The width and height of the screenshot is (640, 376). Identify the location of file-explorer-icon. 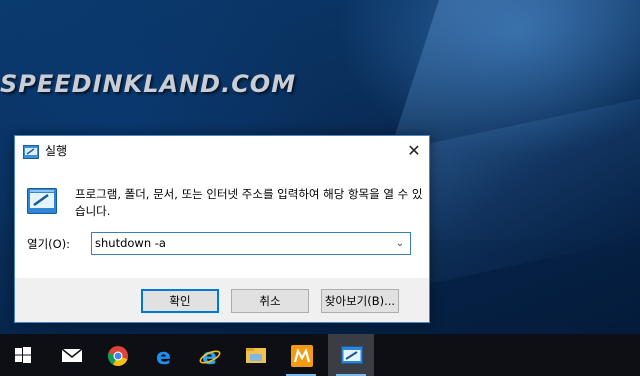
(256, 355).